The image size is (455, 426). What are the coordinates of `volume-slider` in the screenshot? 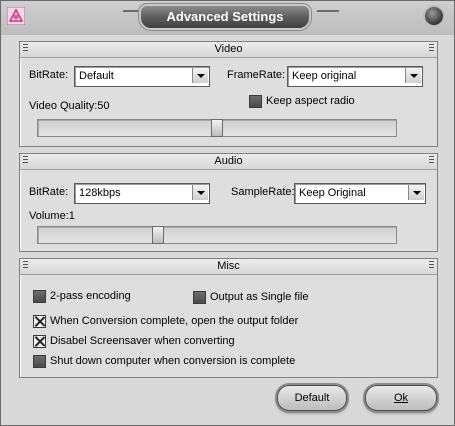 It's located at (217, 235).